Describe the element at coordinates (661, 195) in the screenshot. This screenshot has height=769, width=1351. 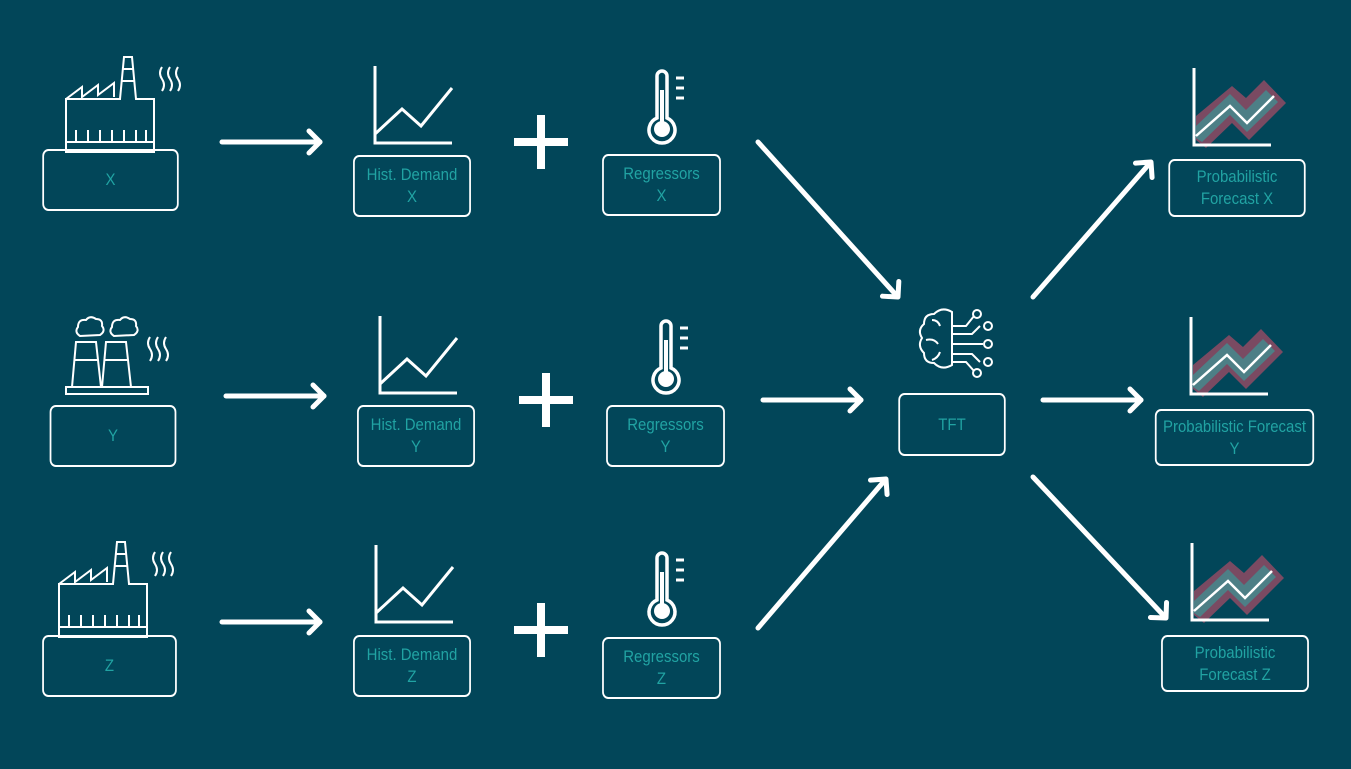
I see `regressors-series: X` at that location.